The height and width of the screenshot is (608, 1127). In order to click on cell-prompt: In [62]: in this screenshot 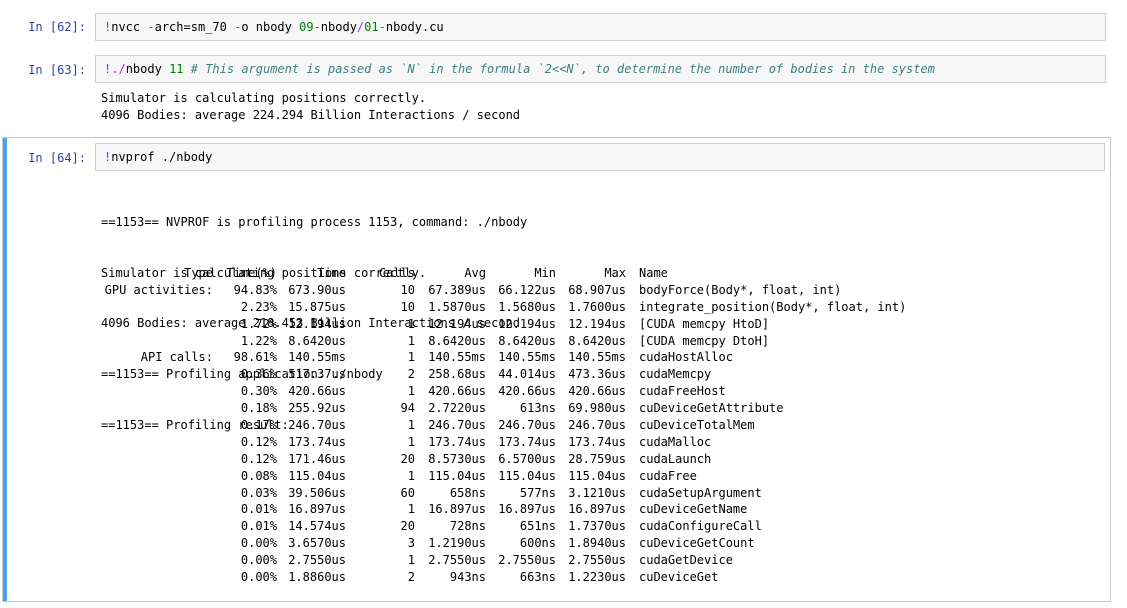, I will do `click(57, 27)`.